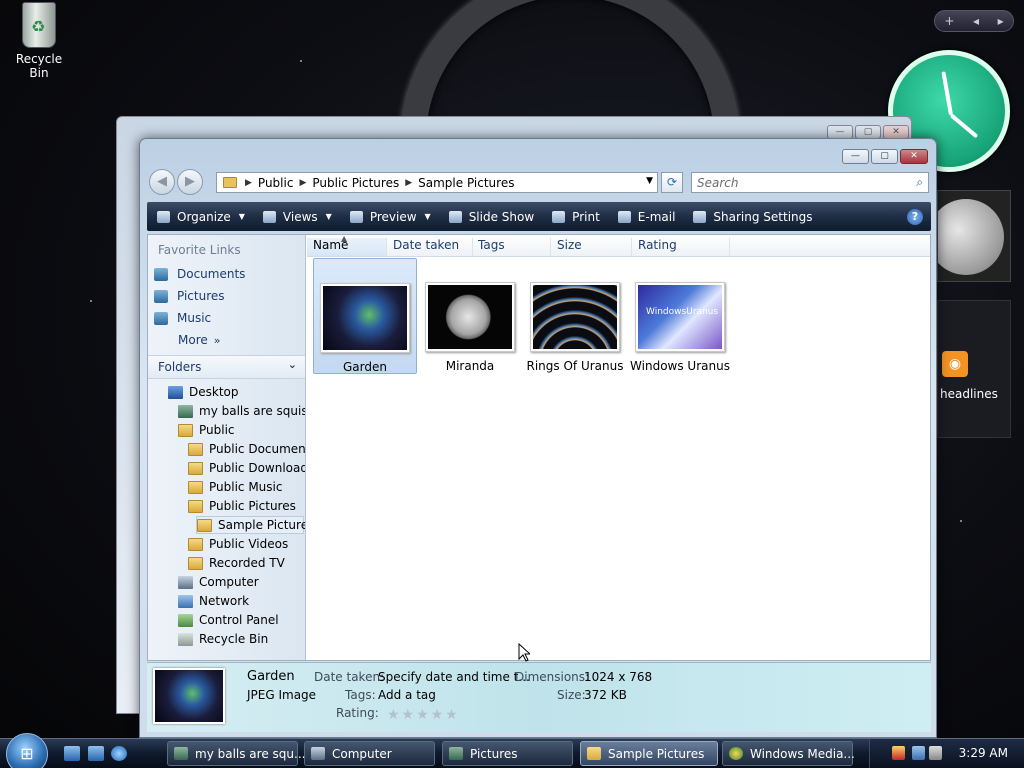  I want to click on maximize-button: ▢, so click(884, 156).